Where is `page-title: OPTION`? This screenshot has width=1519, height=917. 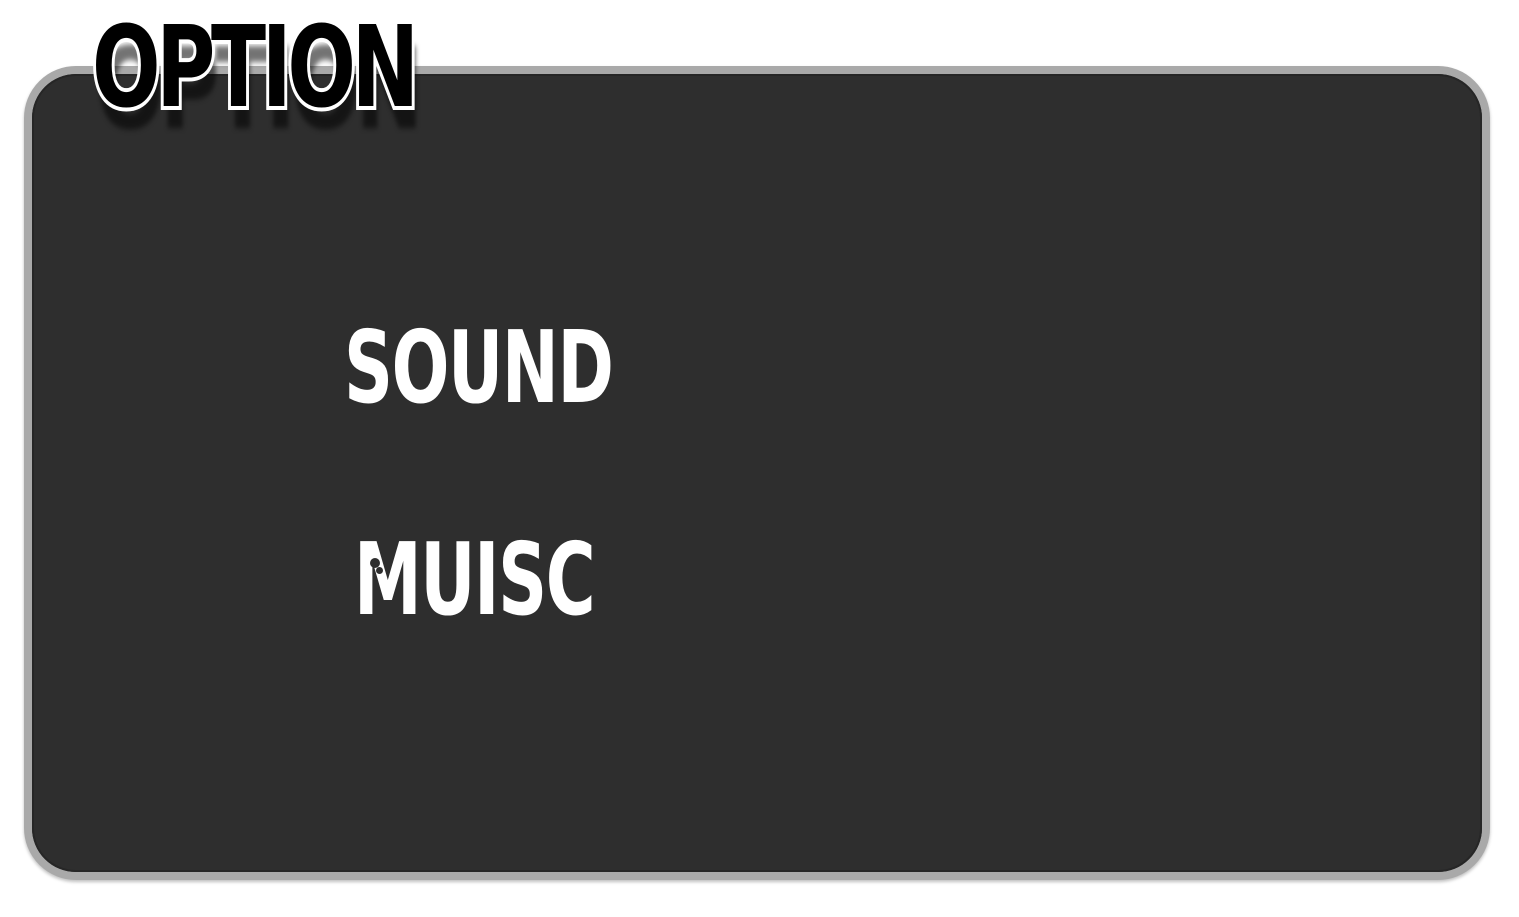 page-title: OPTION is located at coordinates (255, 68).